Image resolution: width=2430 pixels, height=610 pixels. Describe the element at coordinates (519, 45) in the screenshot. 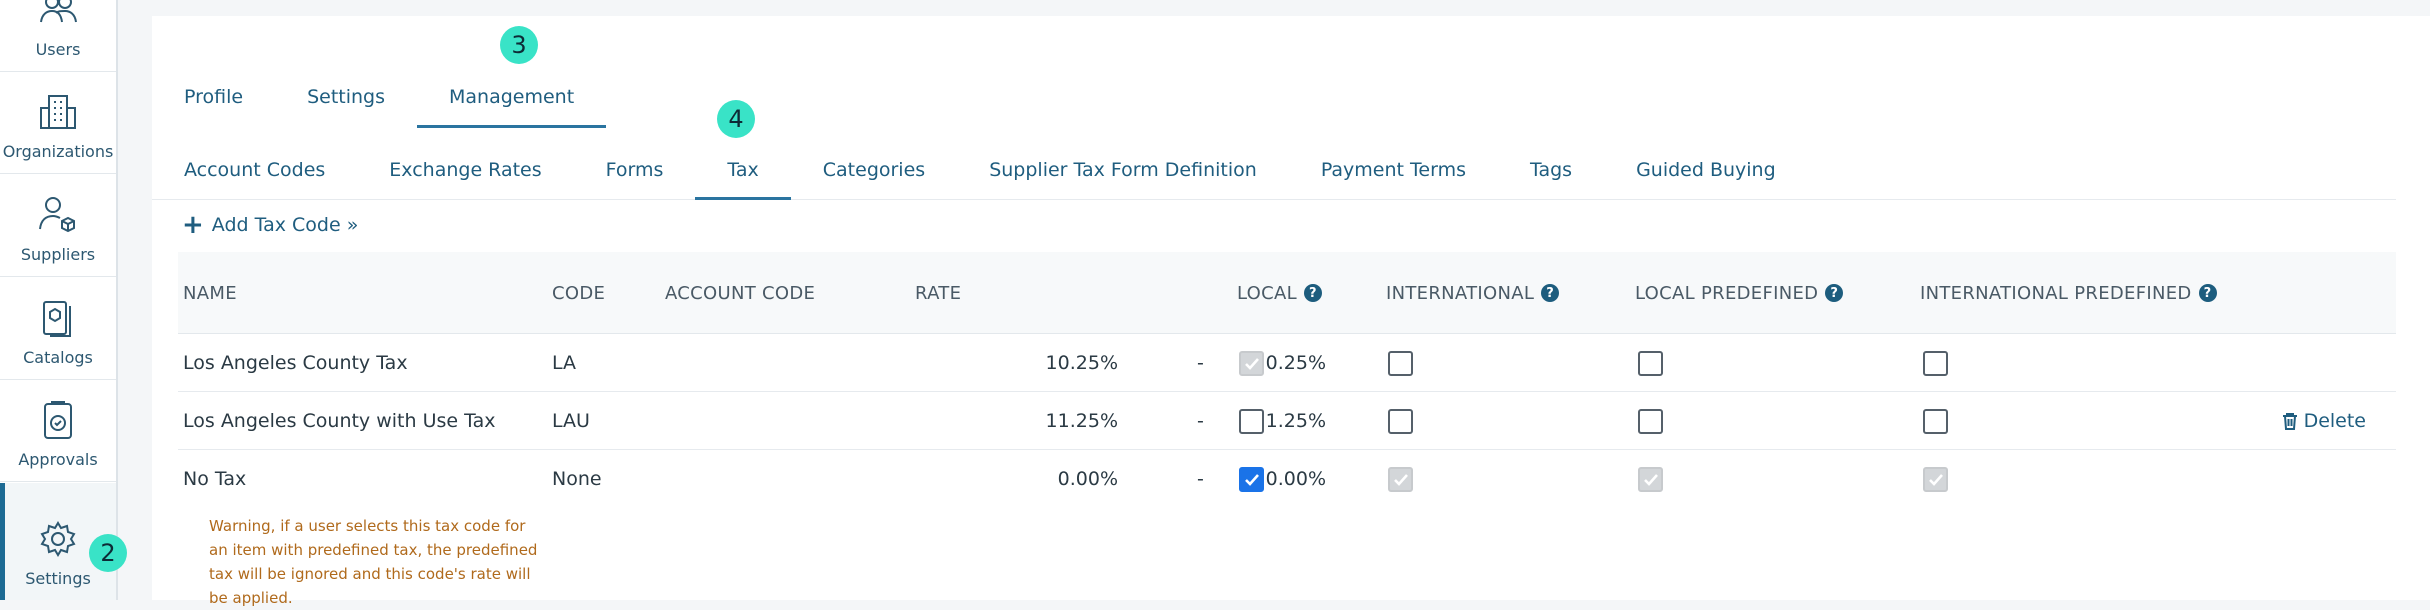

I see `step-badge: 3` at that location.